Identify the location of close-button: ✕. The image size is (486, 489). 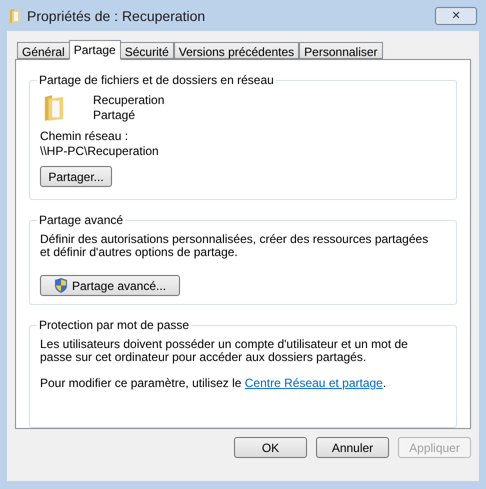
(456, 16).